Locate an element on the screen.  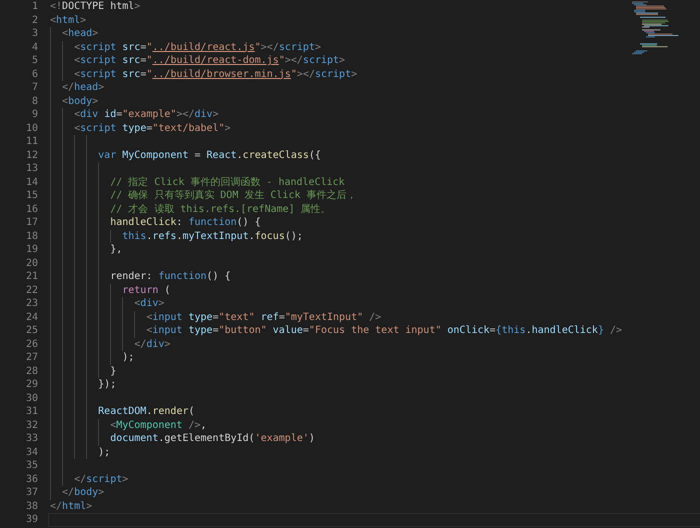
code-line: </script> is located at coordinates (101, 479).